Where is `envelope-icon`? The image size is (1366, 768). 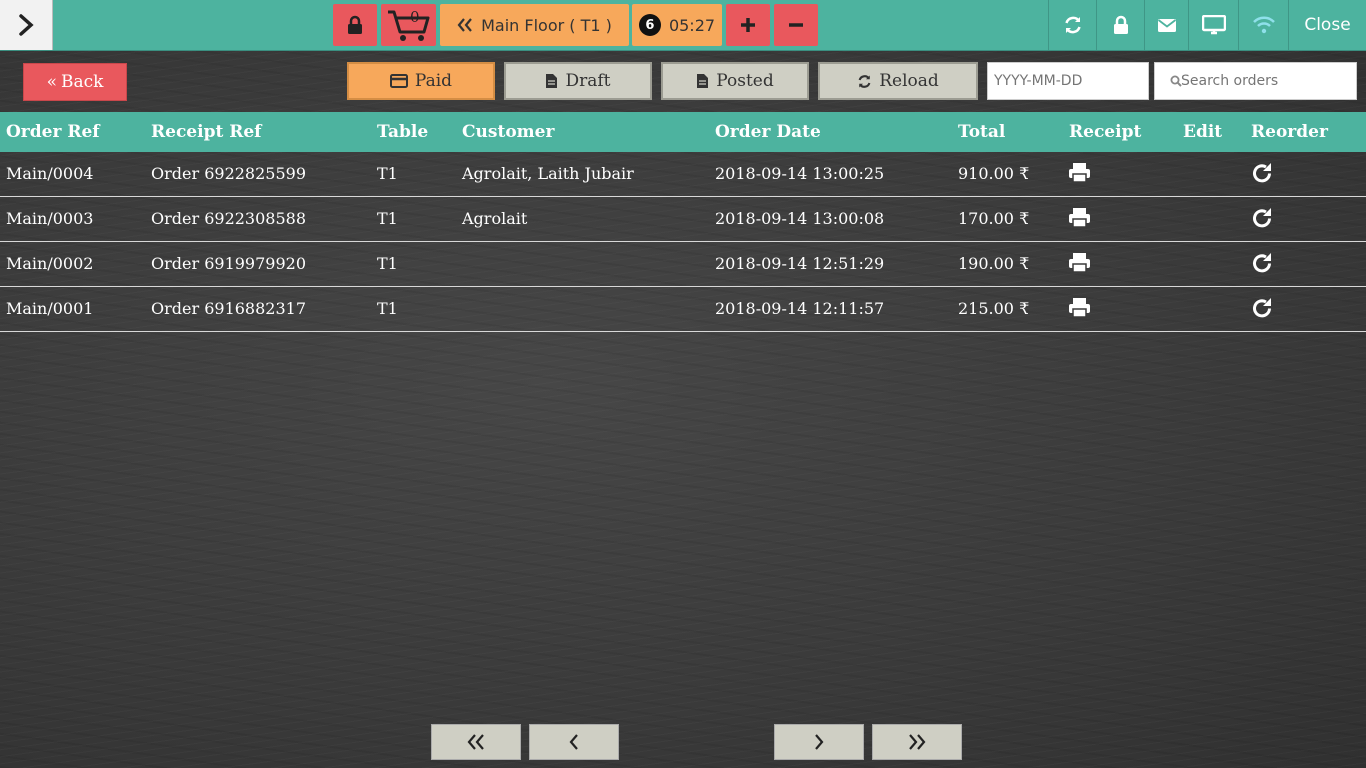 envelope-icon is located at coordinates (1166, 25).